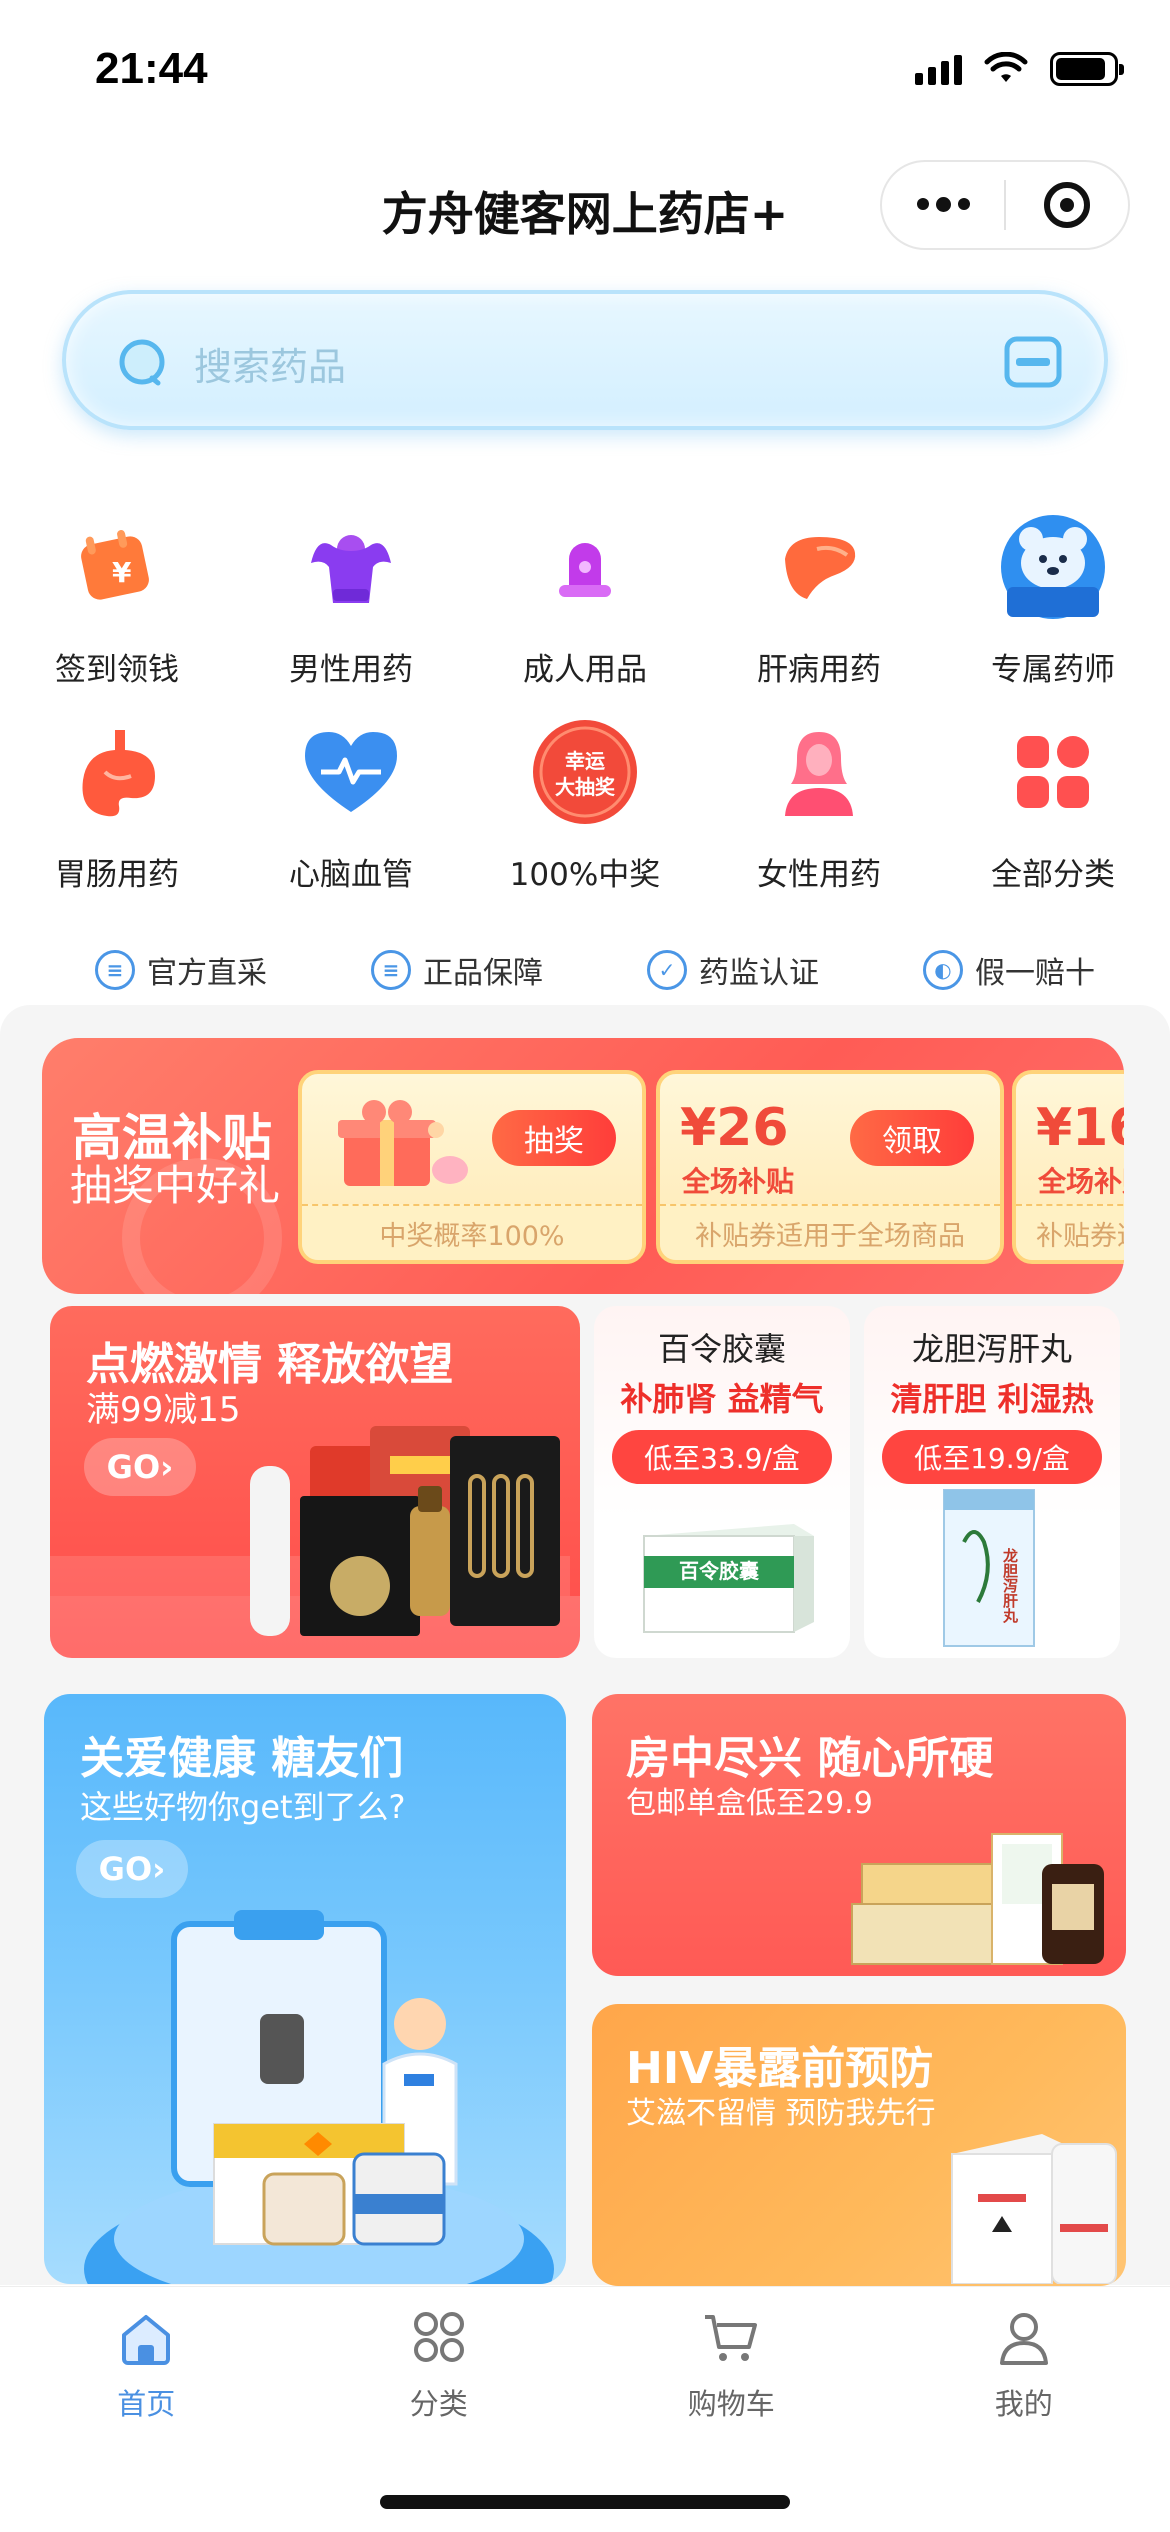 The image size is (1170, 2532). Describe the element at coordinates (585, 772) in the screenshot. I see `lucky-draw-icon: 幸运 大抽奖` at that location.